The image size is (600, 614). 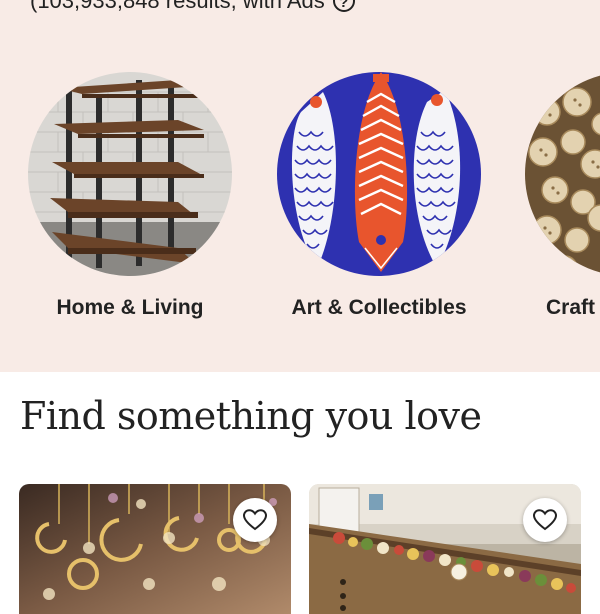 I want to click on section-title: Find something you love, so click(x=251, y=416).